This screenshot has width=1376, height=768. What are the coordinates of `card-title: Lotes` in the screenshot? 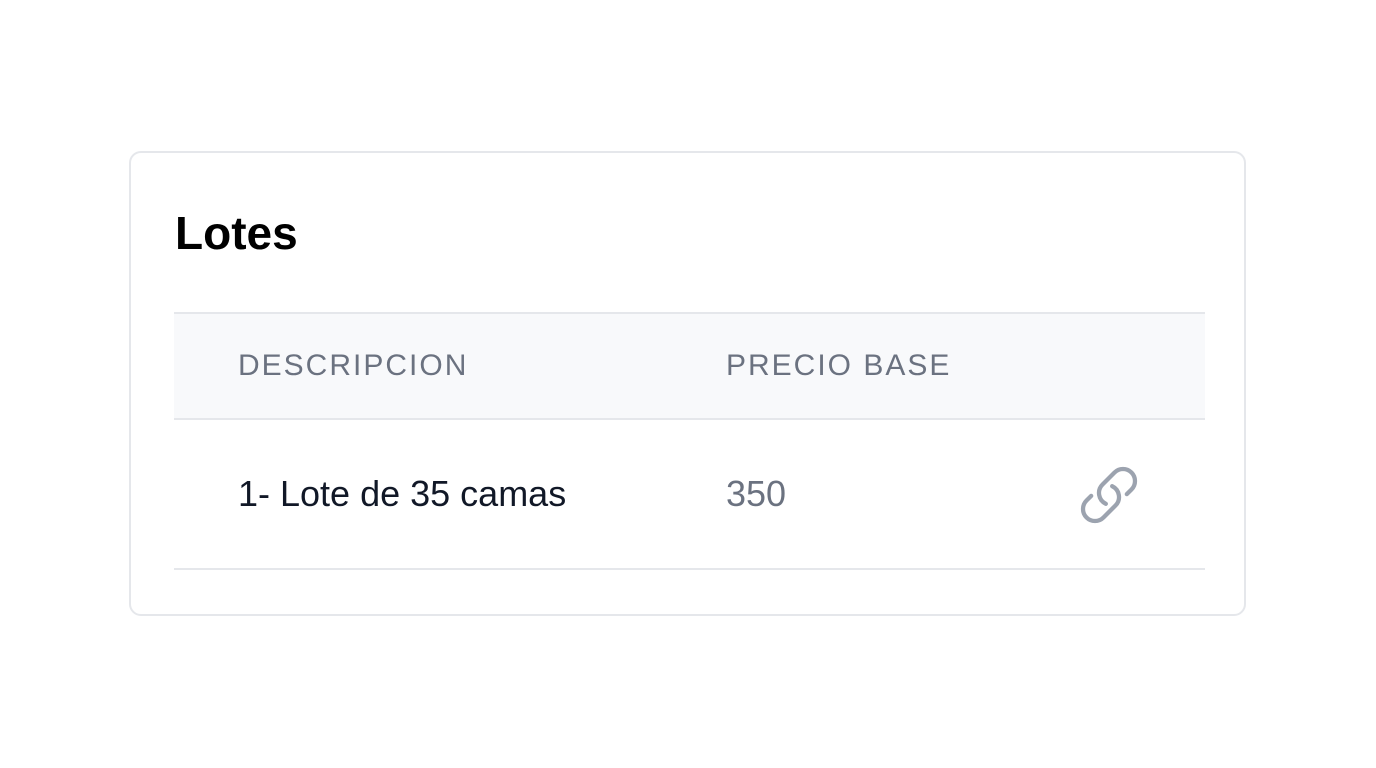 It's located at (236, 233).